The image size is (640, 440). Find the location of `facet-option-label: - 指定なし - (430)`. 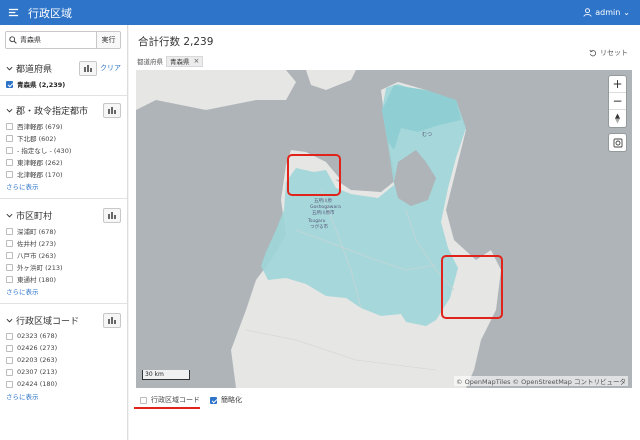

facet-option-label: - 指定なし - (430) is located at coordinates (44, 151).